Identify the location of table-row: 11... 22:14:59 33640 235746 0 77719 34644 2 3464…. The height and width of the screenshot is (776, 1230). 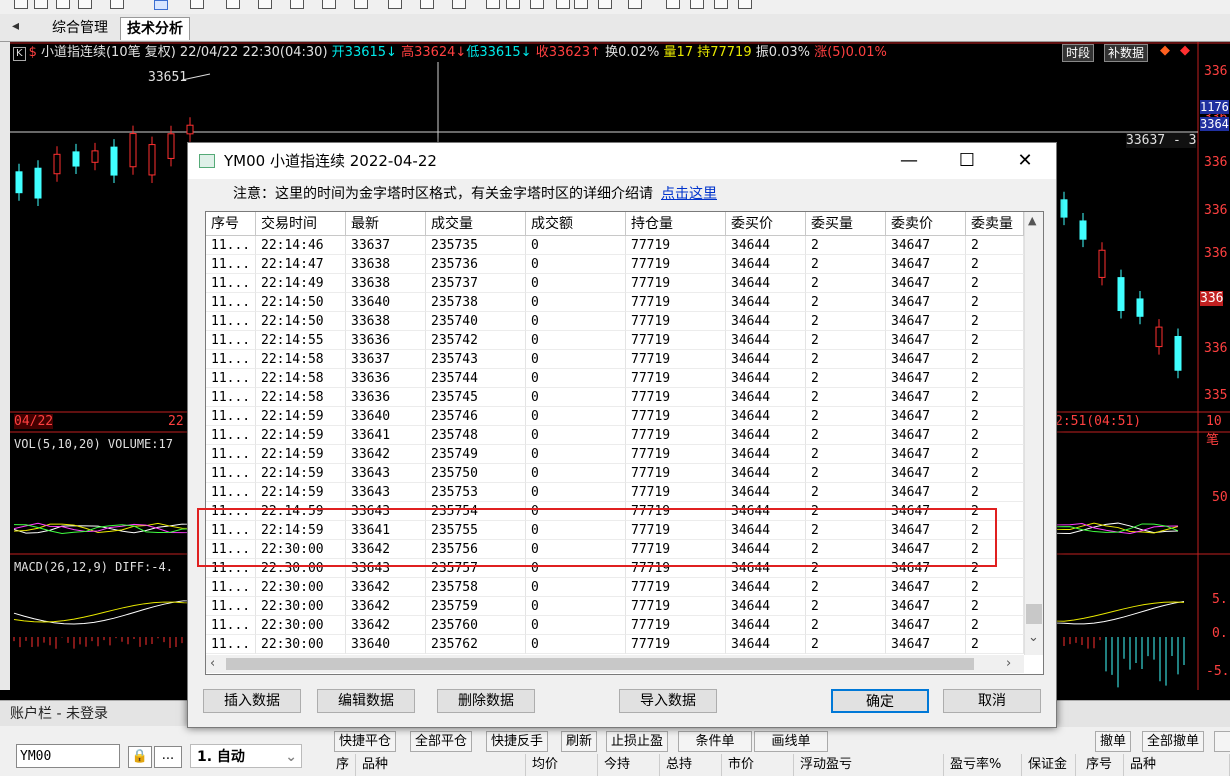
(615, 416).